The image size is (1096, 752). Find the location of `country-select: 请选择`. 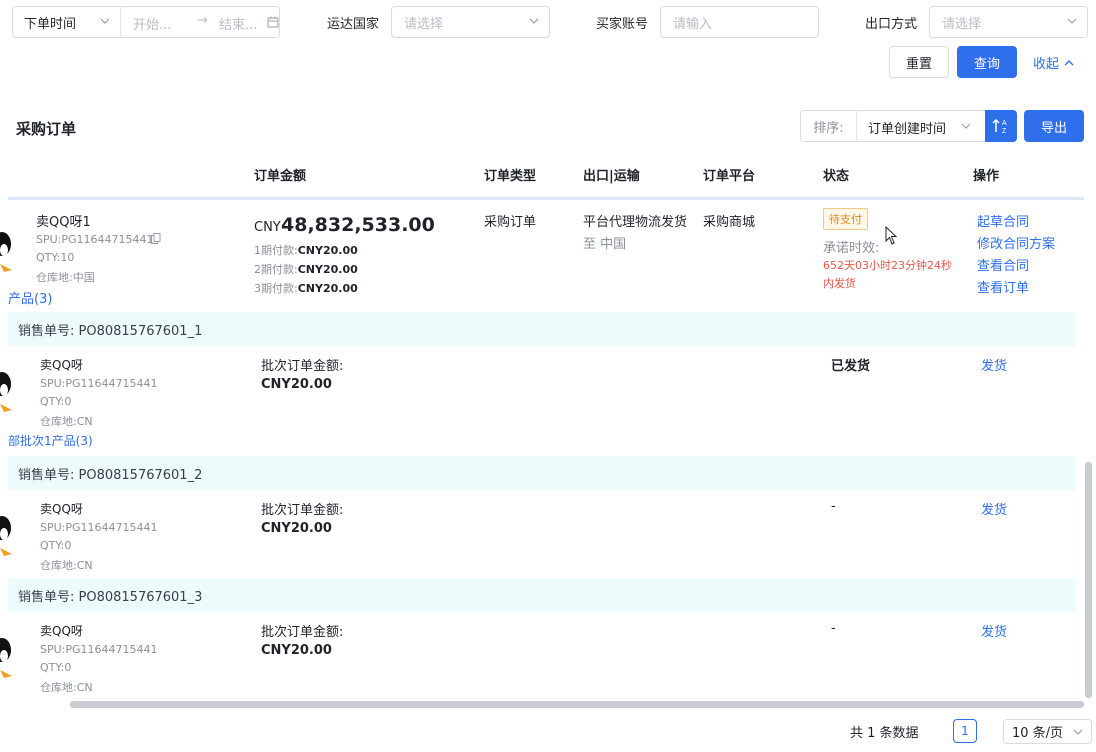

country-select: 请选择 is located at coordinates (470, 22).